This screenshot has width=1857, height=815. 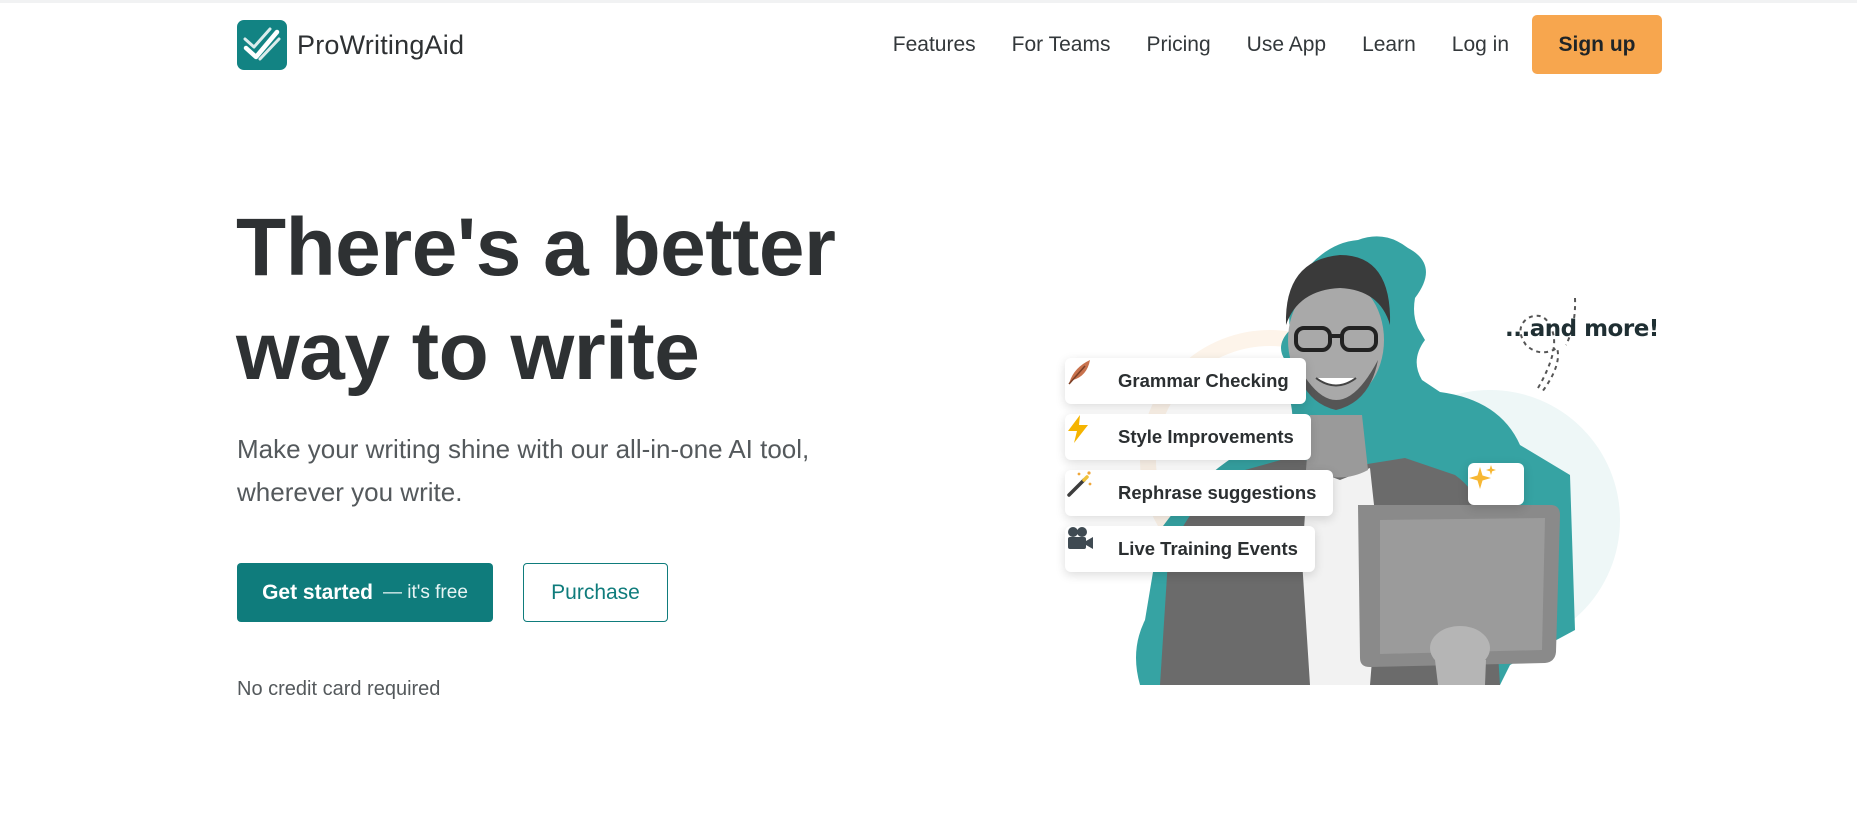 I want to click on nav-use-app: Use App, so click(x=1286, y=45).